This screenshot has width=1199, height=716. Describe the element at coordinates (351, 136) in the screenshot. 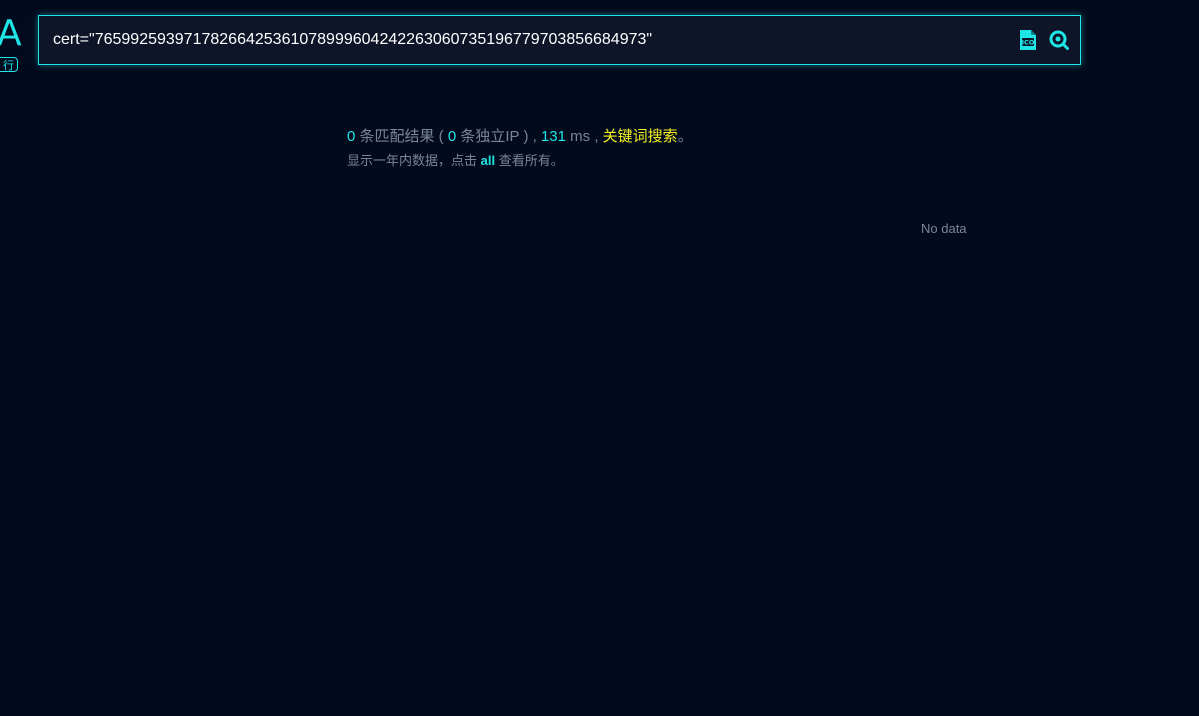

I see `match-count: 0` at that location.